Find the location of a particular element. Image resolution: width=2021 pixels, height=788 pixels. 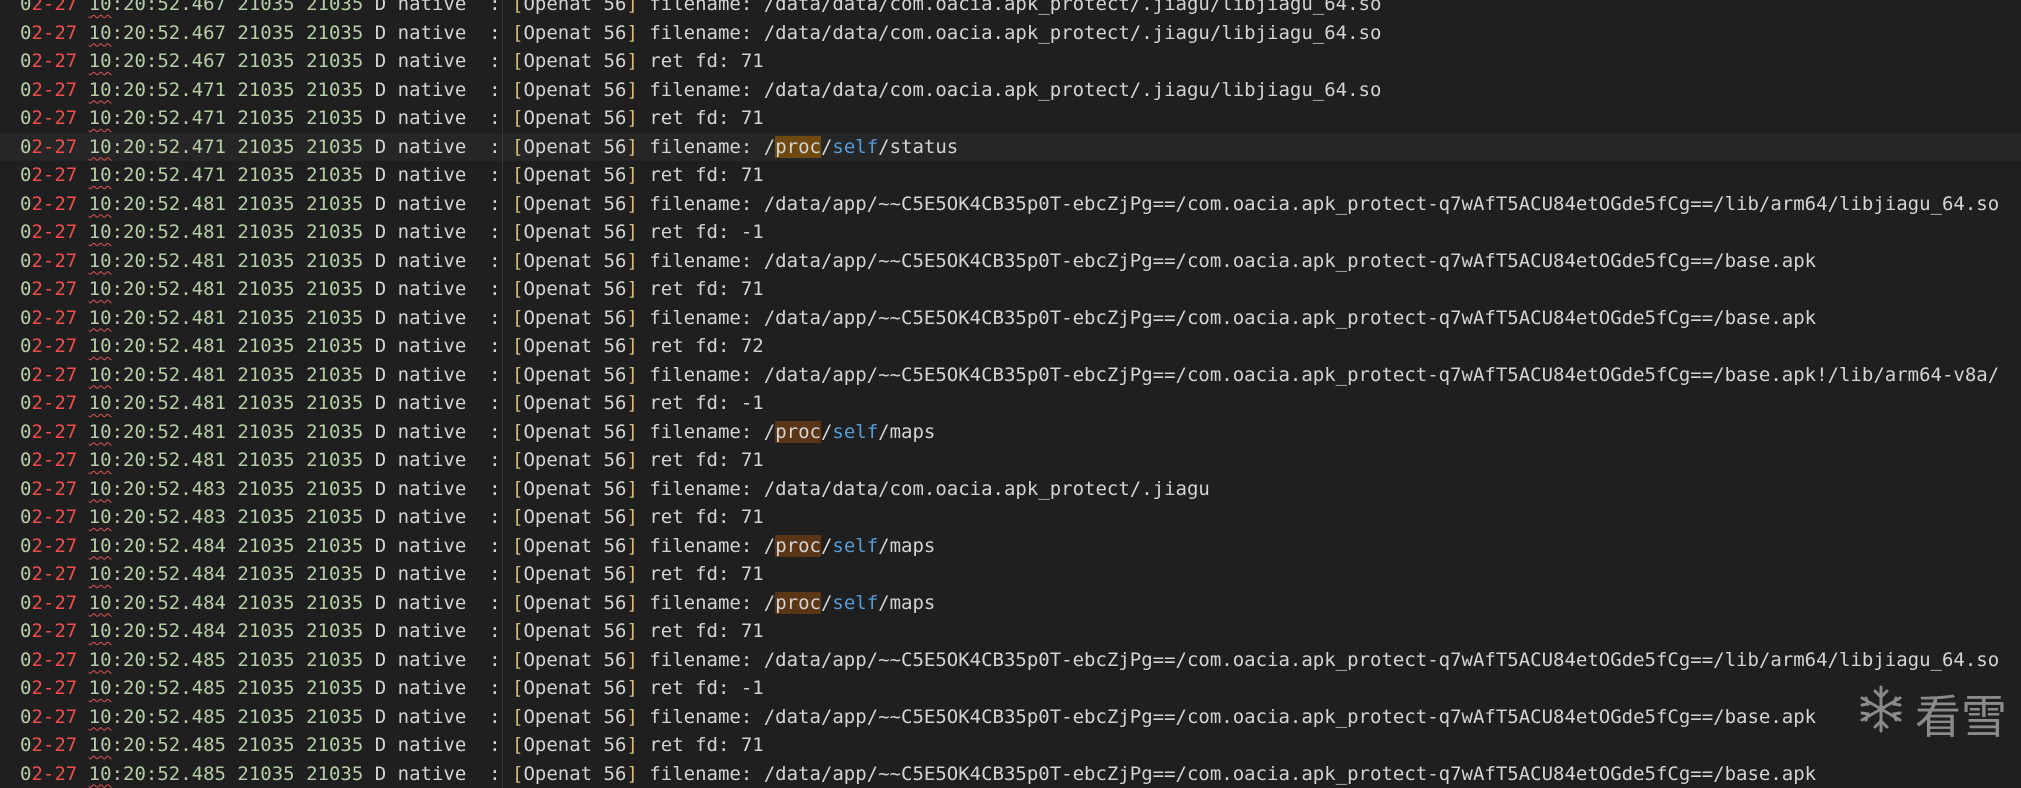

log-time: 10:20:52.471 is located at coordinates (157, 90).